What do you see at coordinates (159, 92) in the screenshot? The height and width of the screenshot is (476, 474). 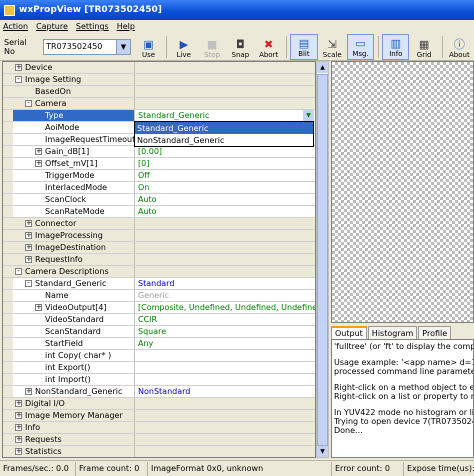 I see `property-row: BasedOn` at bounding box center [159, 92].